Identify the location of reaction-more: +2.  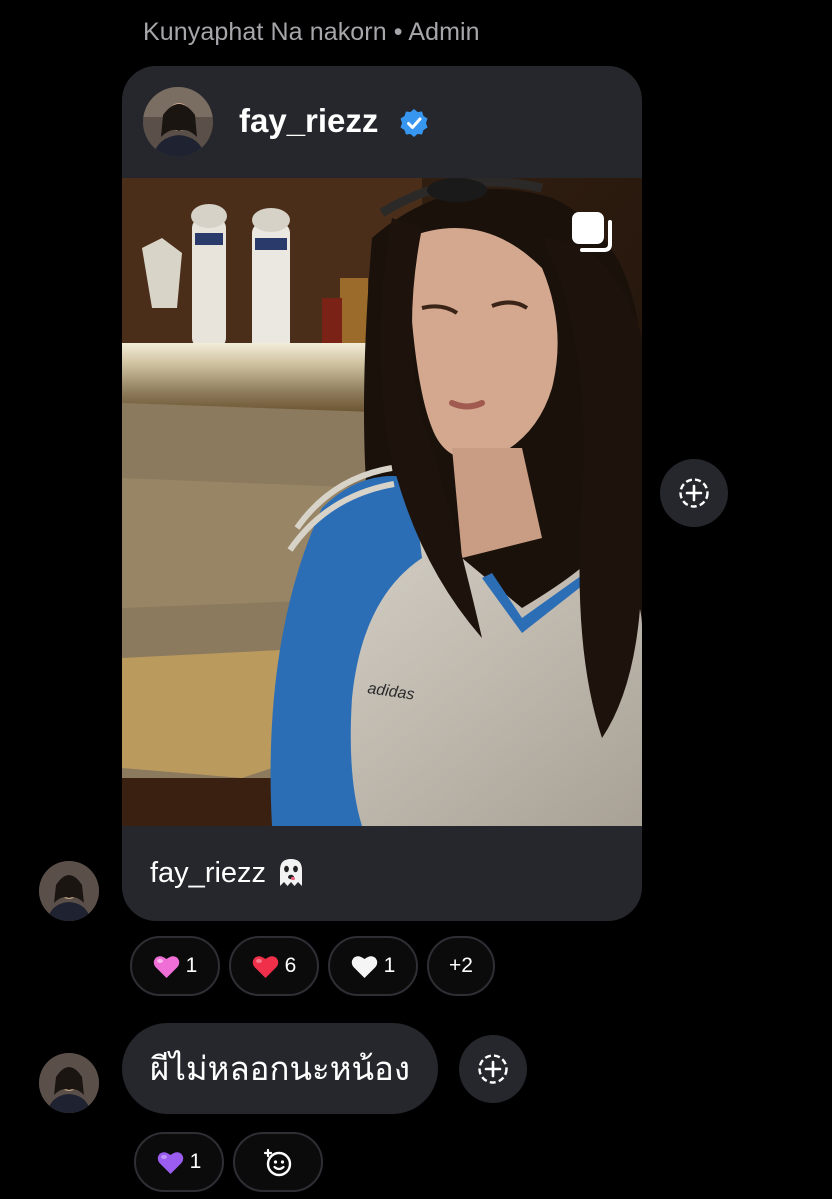
(461, 966).